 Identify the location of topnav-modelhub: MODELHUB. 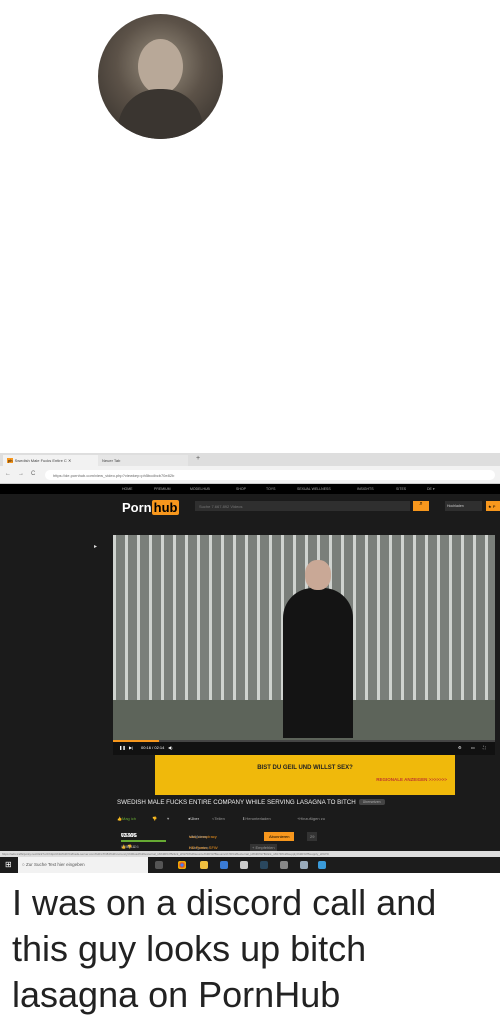
(200, 489).